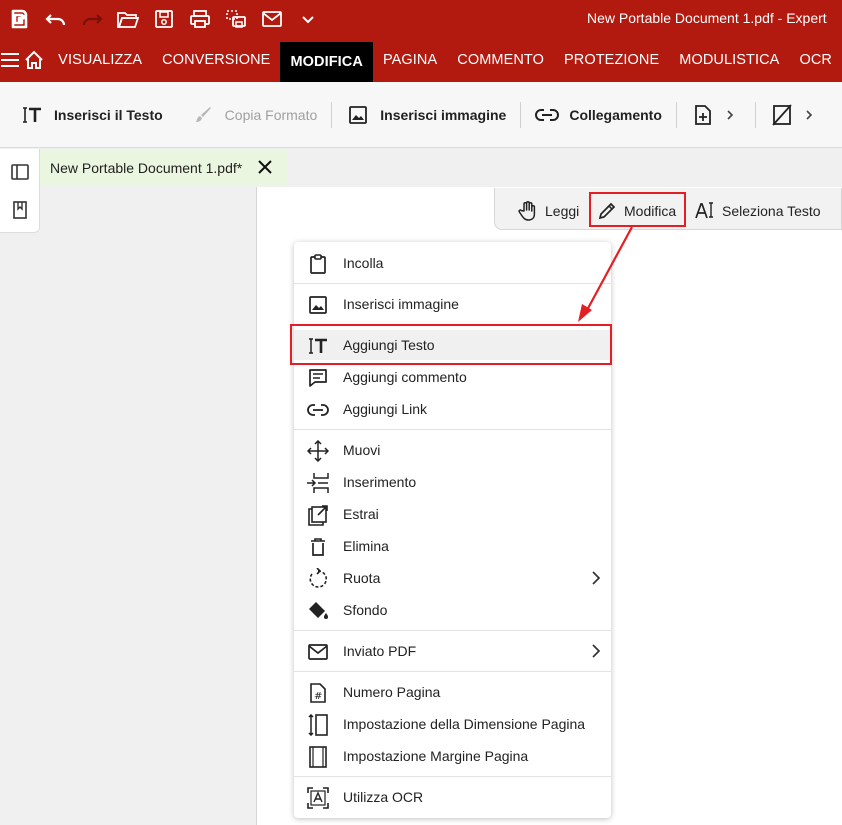 This screenshot has width=842, height=825. Describe the element at coordinates (91, 115) in the screenshot. I see `insert-text-button: Inserisci il Testo` at that location.